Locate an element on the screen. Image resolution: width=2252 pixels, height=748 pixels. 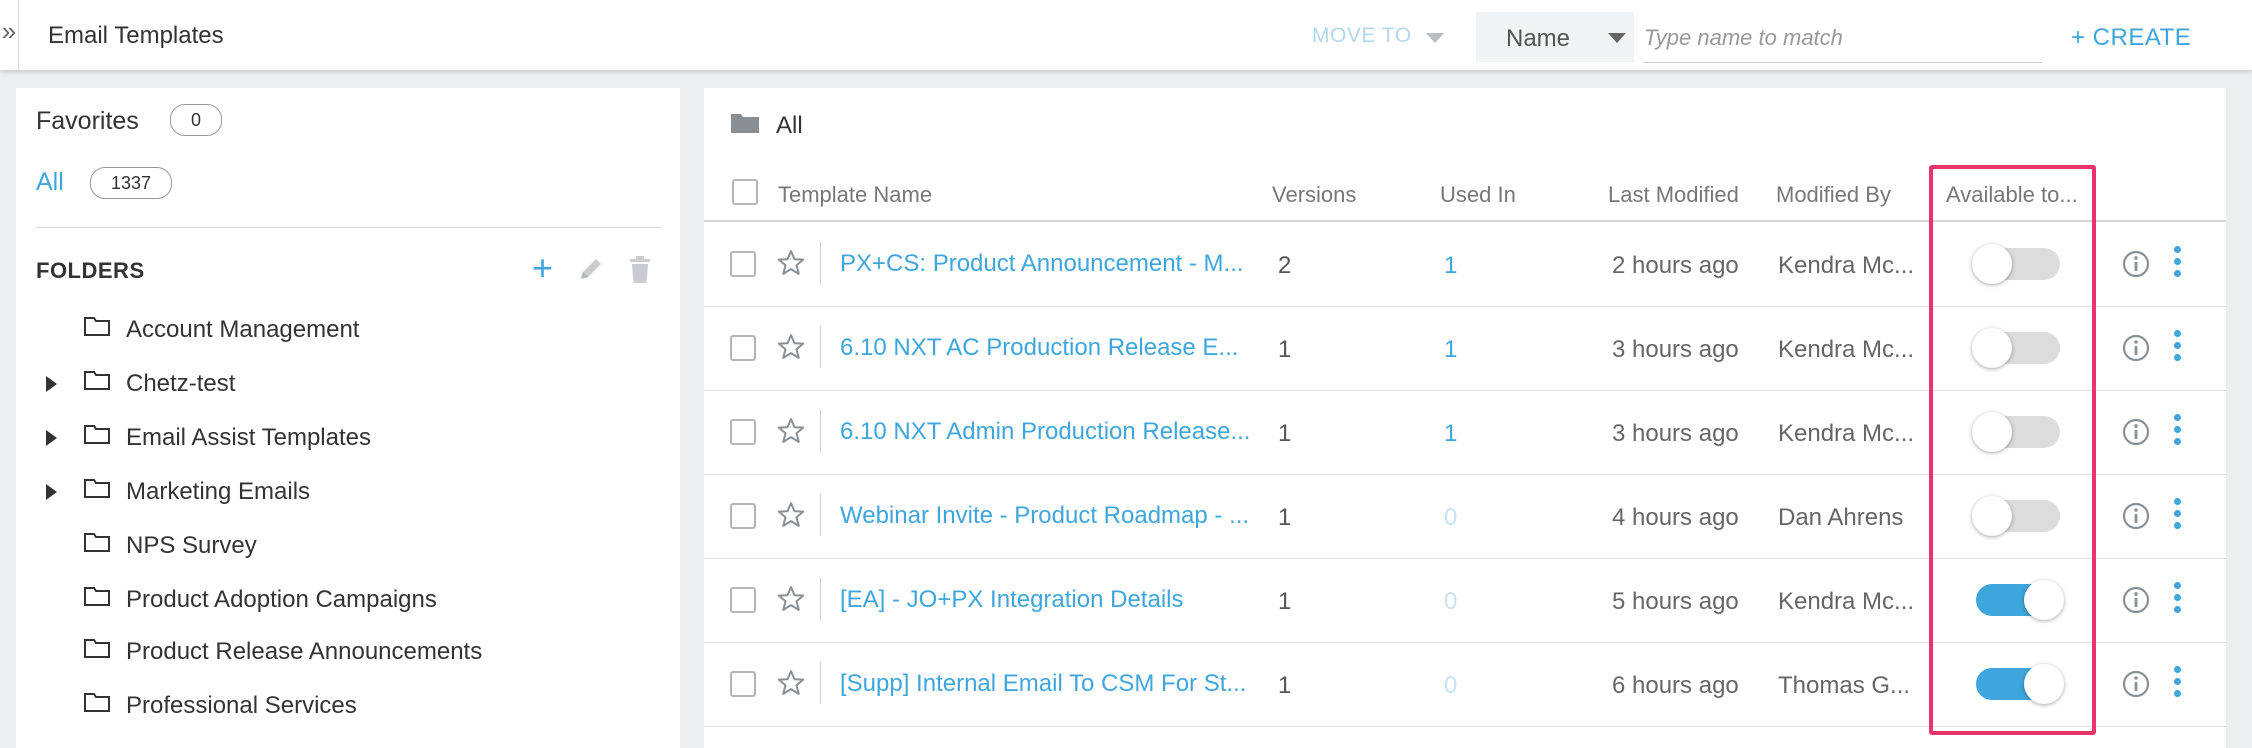
folder-item: Chetz-test is located at coordinates (348, 384).